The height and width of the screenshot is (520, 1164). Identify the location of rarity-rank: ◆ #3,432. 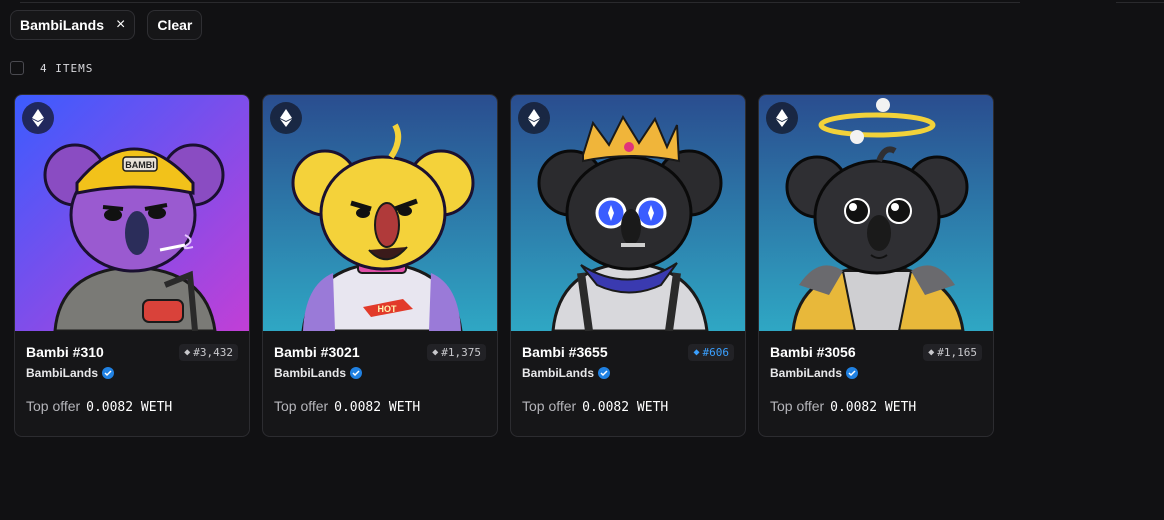
(208, 352).